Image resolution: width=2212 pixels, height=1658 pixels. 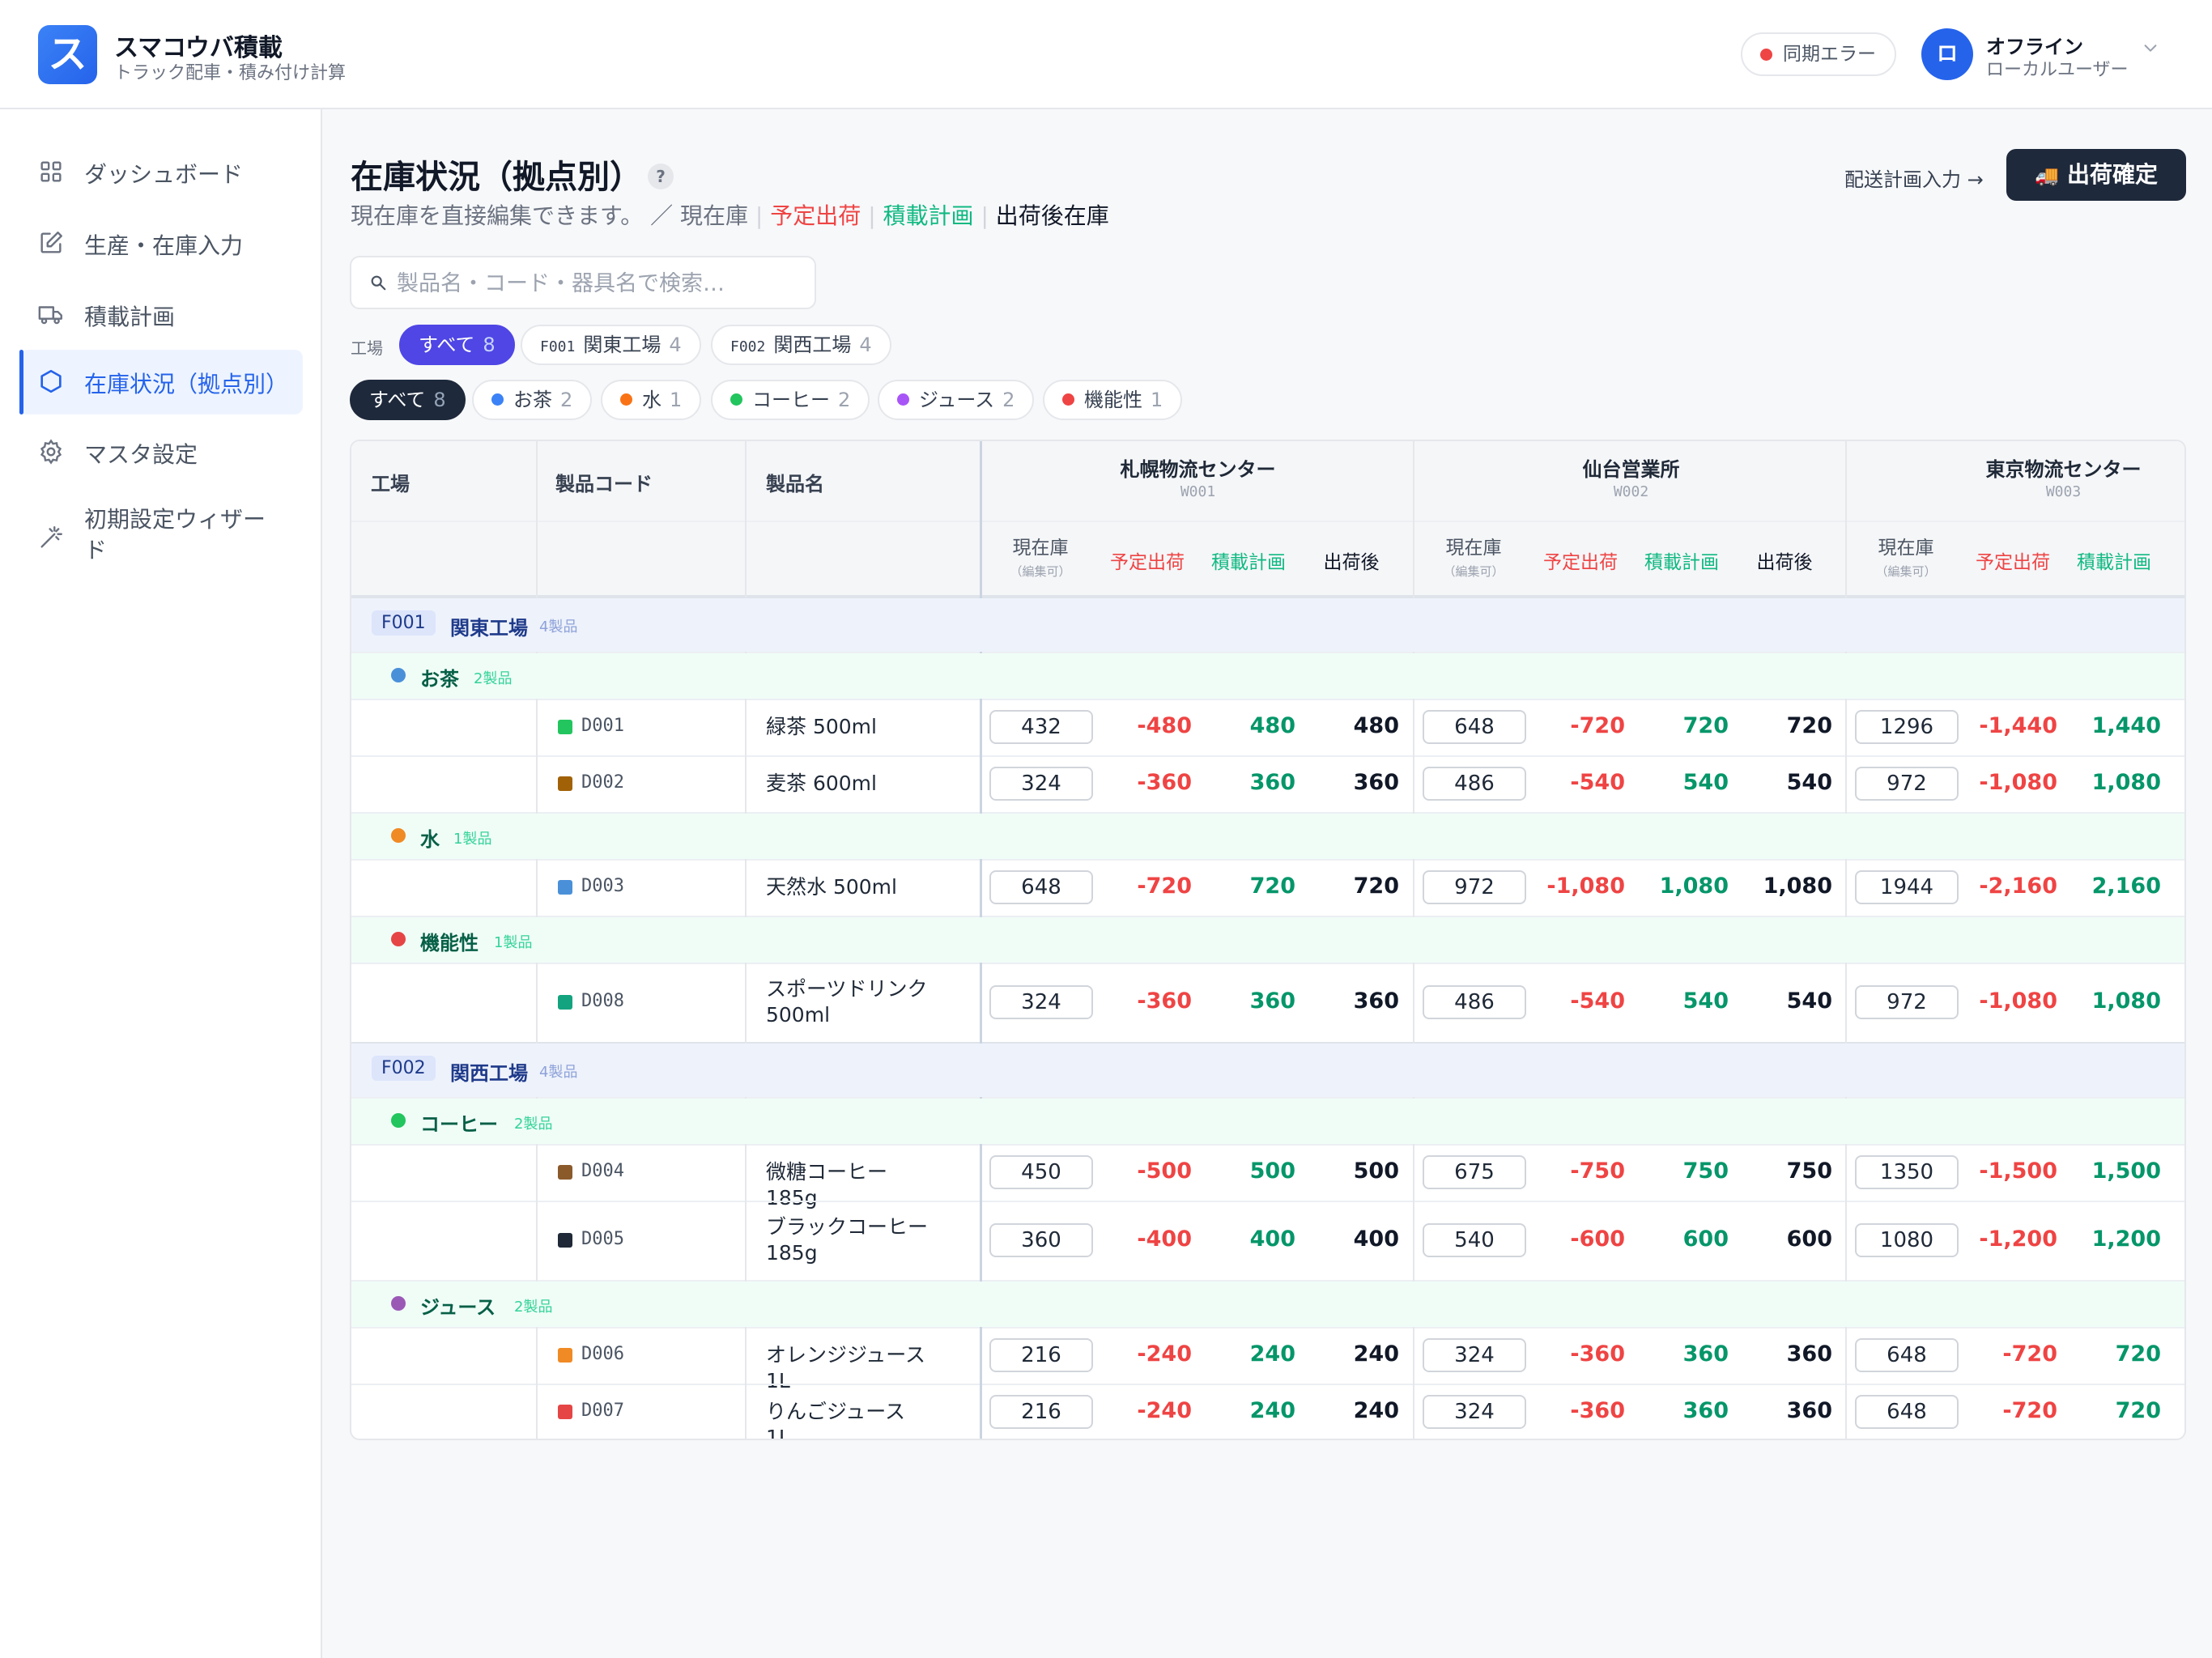 I want to click on chip-count: 4, so click(x=866, y=345).